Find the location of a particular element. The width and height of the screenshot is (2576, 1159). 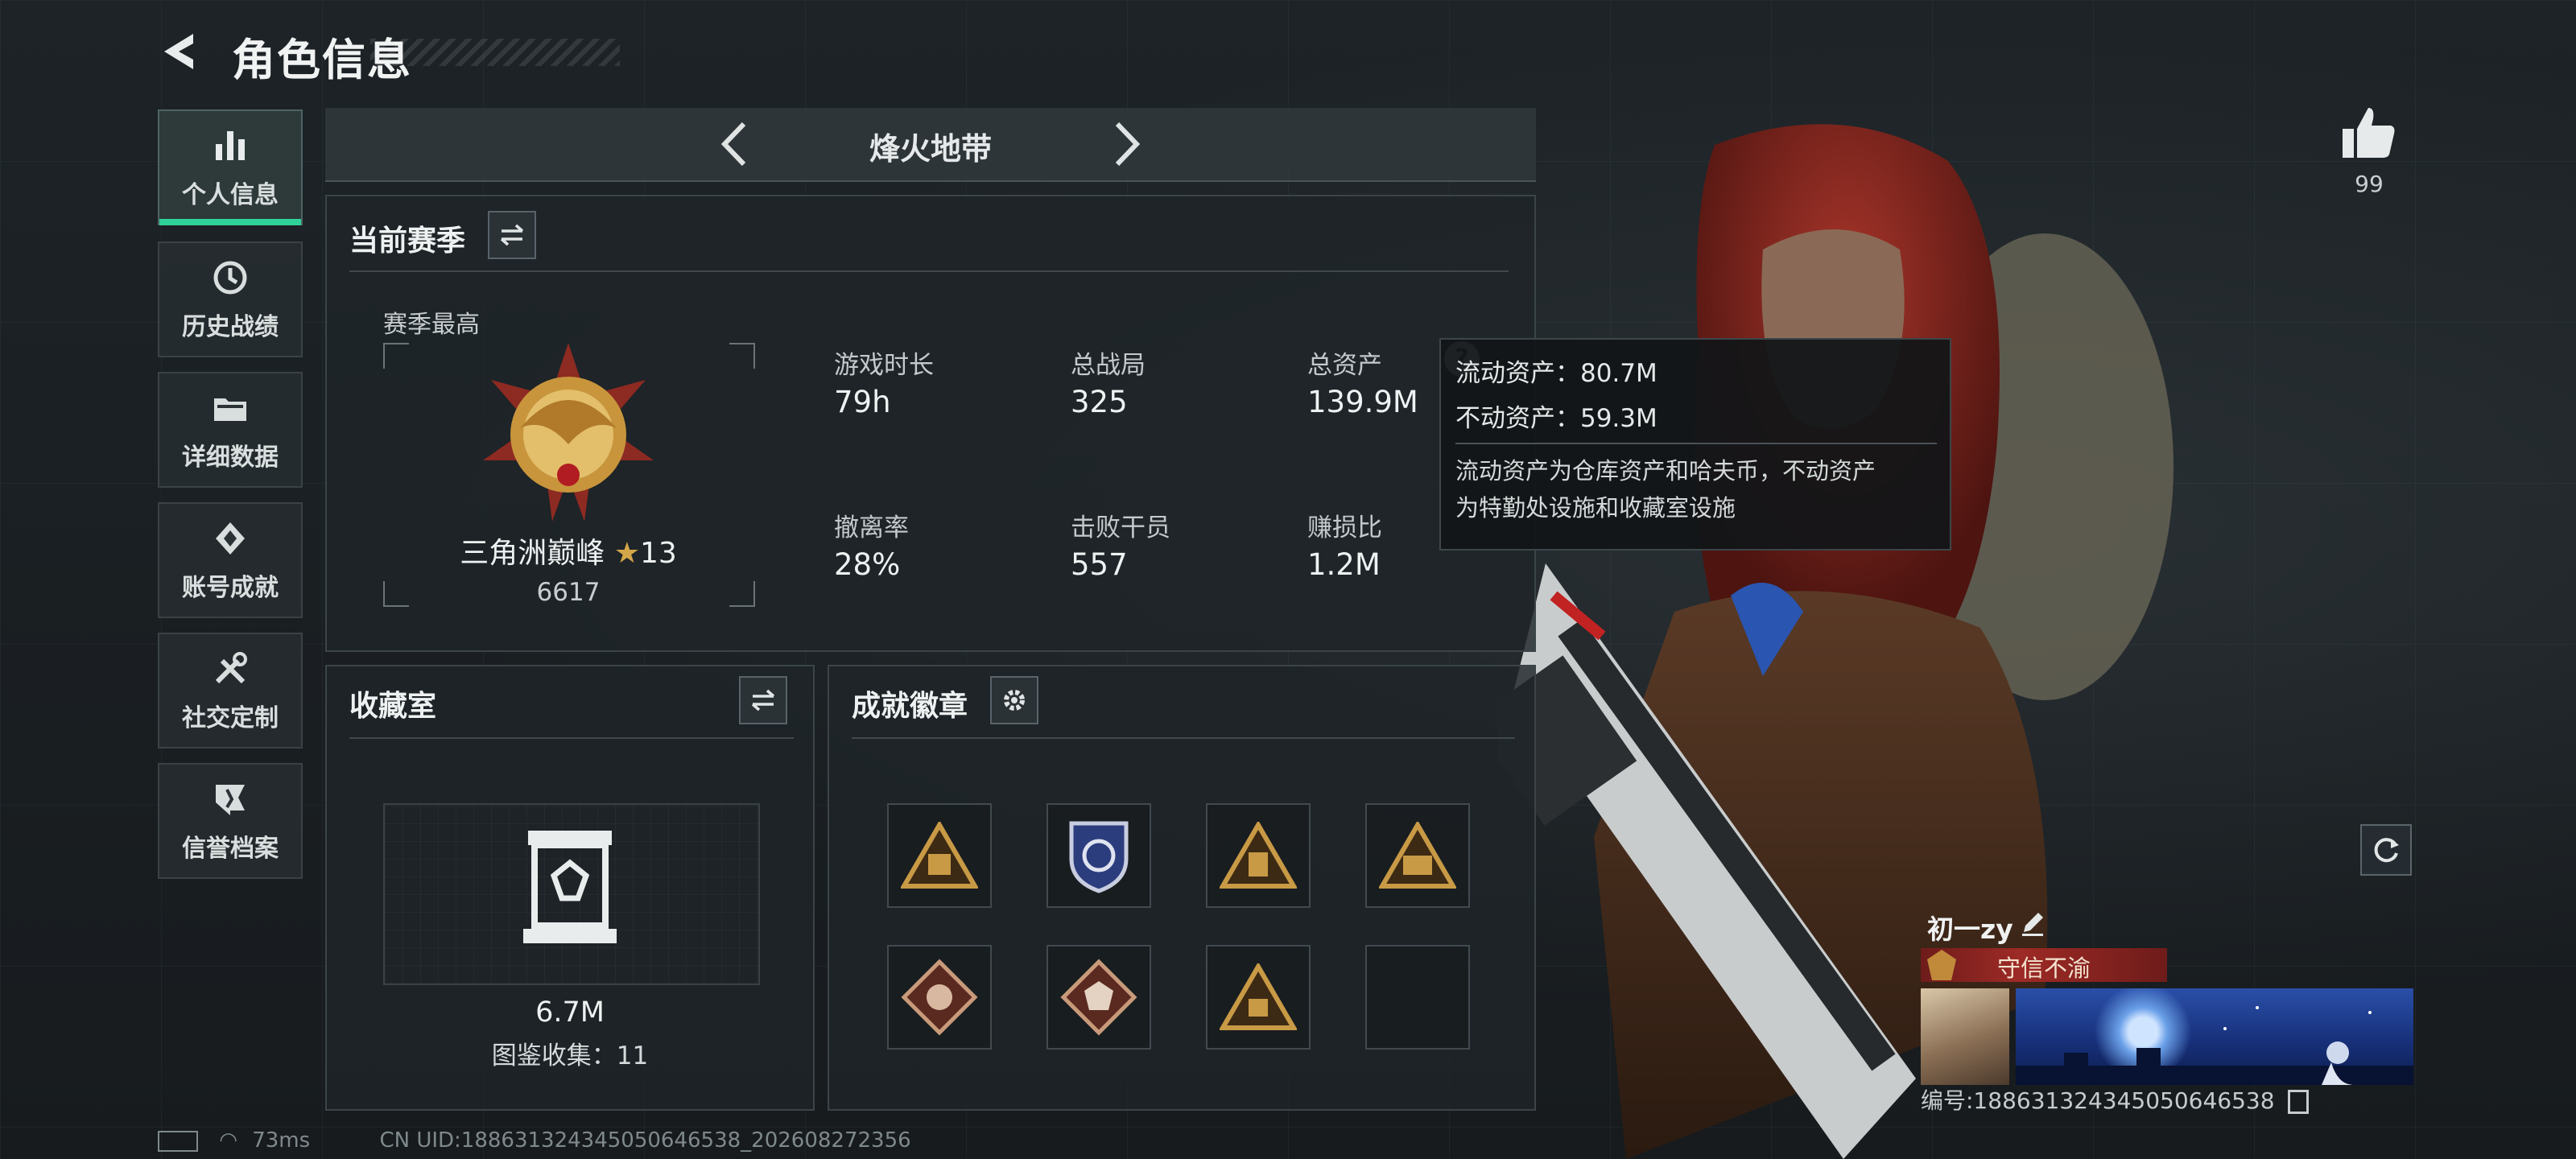

rank-info: 三角洲巅峰 ★13 is located at coordinates (568, 550).